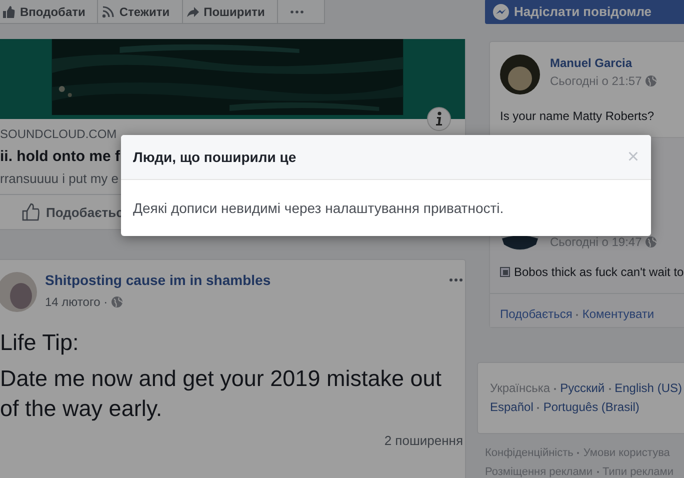 Image resolution: width=684 pixels, height=478 pixels. What do you see at coordinates (596, 81) in the screenshot?
I see `comment-time: Сьогодні о 21:57` at bounding box center [596, 81].